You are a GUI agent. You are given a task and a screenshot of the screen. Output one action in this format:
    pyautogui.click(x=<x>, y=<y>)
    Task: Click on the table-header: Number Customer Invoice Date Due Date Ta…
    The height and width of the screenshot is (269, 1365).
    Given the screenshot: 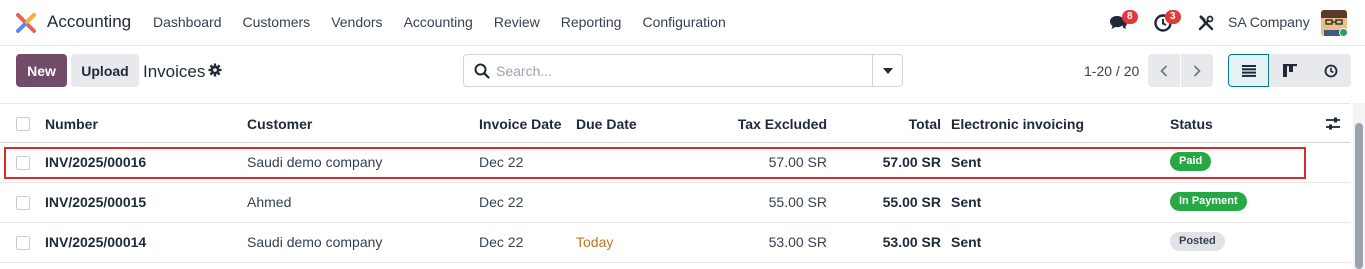 What is the action you would take?
    pyautogui.click(x=675, y=123)
    